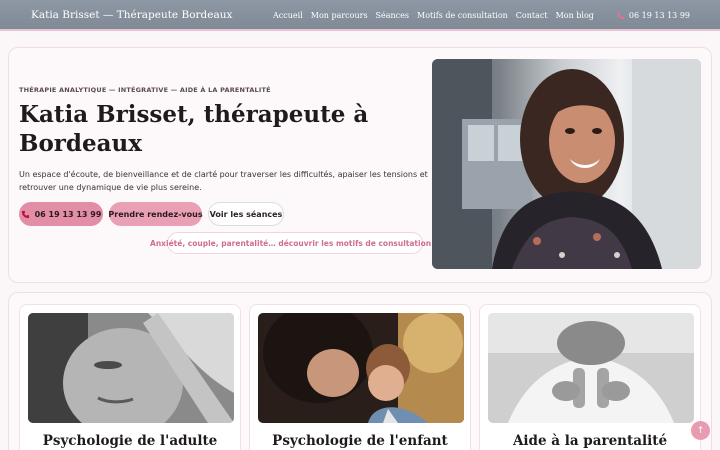 The image size is (720, 450). What do you see at coordinates (339, 15) in the screenshot?
I see `nav-mon-parcours: Mon parcours` at bounding box center [339, 15].